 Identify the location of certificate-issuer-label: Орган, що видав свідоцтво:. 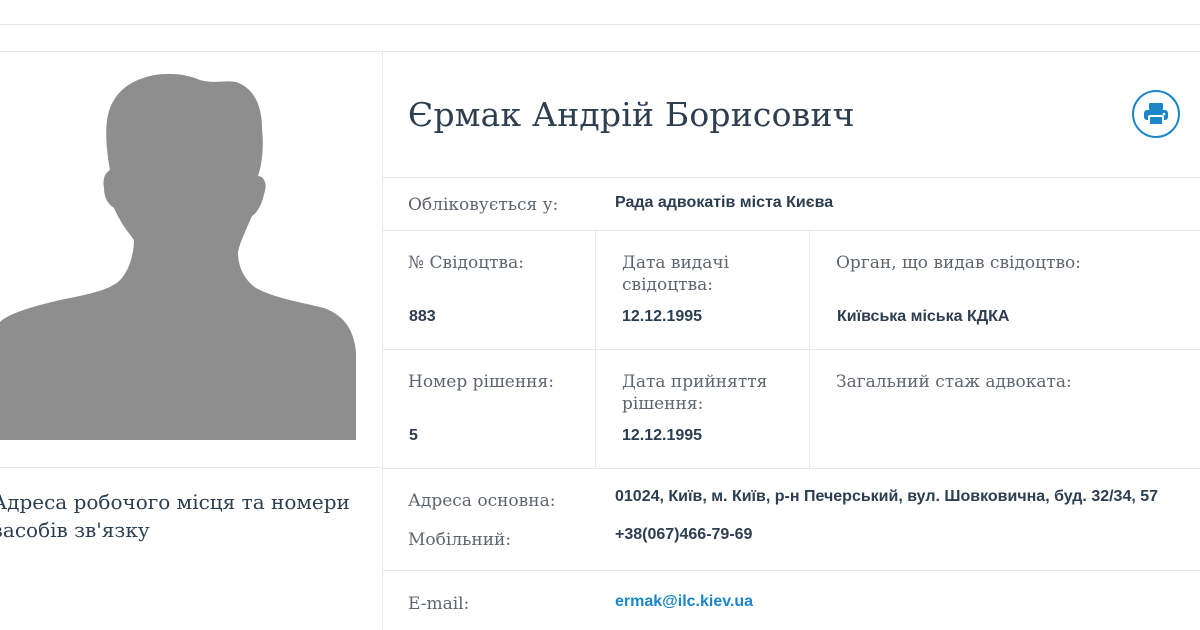
(959, 263).